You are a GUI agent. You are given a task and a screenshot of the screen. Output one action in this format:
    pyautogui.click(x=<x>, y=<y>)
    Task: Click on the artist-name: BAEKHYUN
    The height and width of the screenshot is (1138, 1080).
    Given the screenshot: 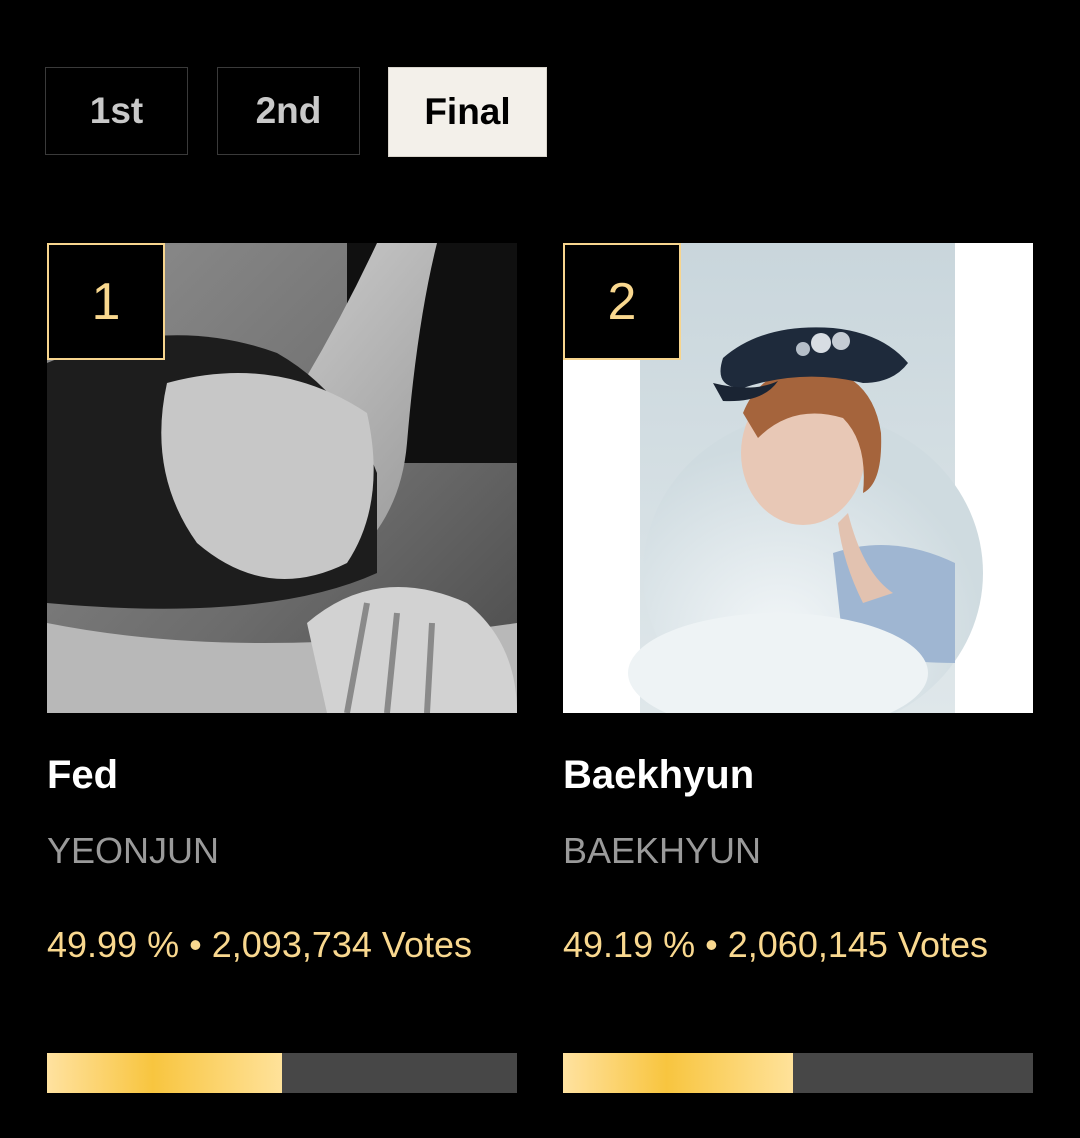 What is the action you would take?
    pyautogui.click(x=662, y=850)
    